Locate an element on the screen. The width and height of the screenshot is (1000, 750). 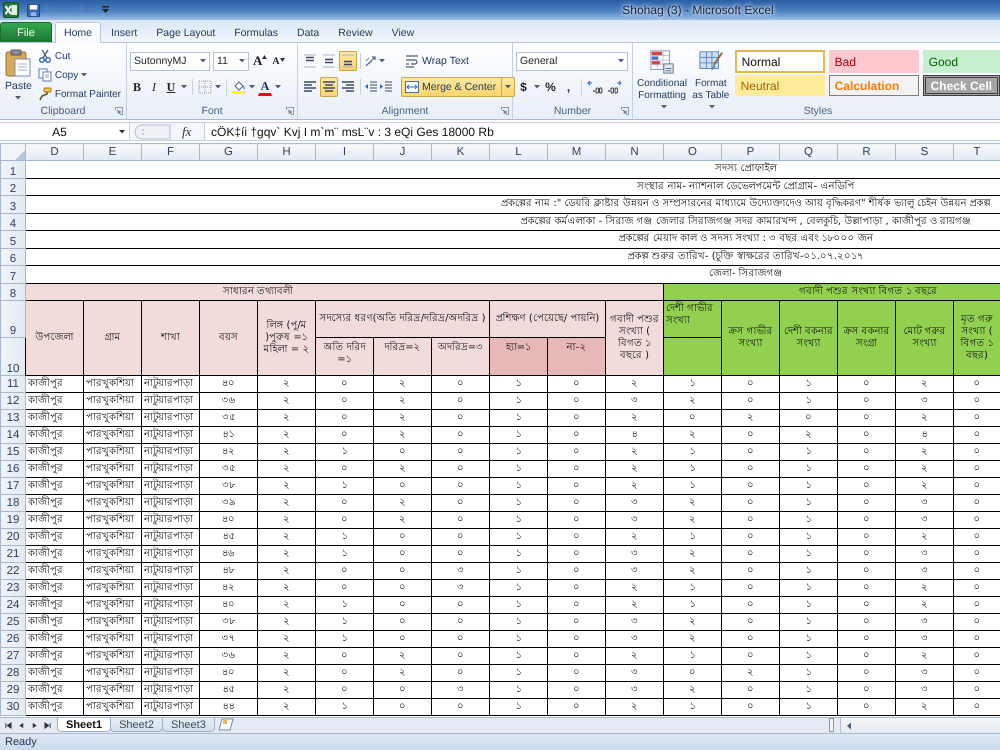
column-header: O is located at coordinates (693, 152).